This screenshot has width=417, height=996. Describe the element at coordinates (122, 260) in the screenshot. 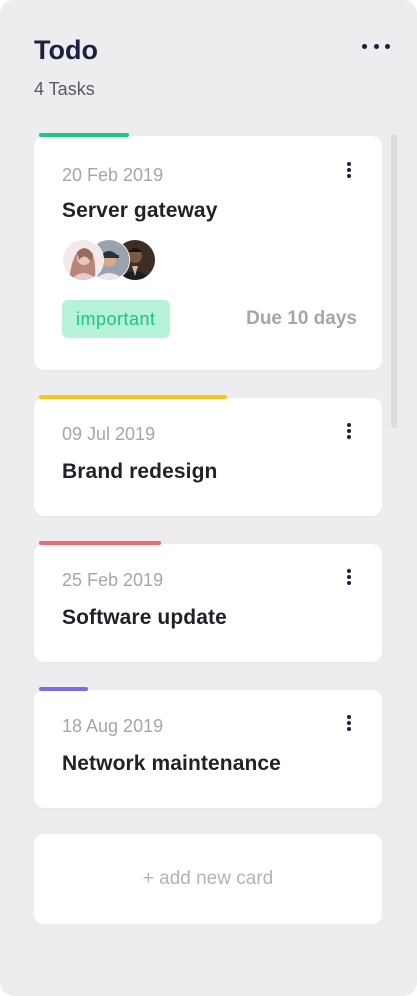

I see `assignee-avatars` at that location.